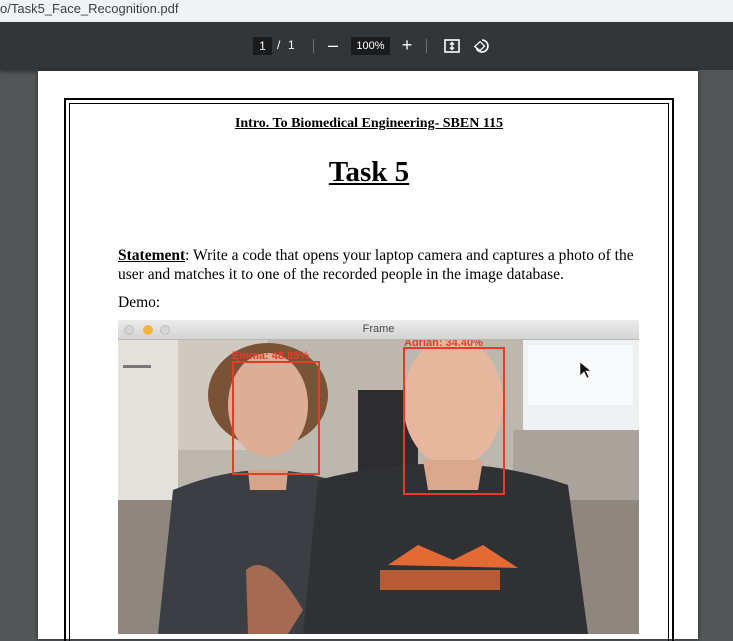  What do you see at coordinates (270, 356) in the screenshot?
I see `face-label-1: Emma: 48.85%` at bounding box center [270, 356].